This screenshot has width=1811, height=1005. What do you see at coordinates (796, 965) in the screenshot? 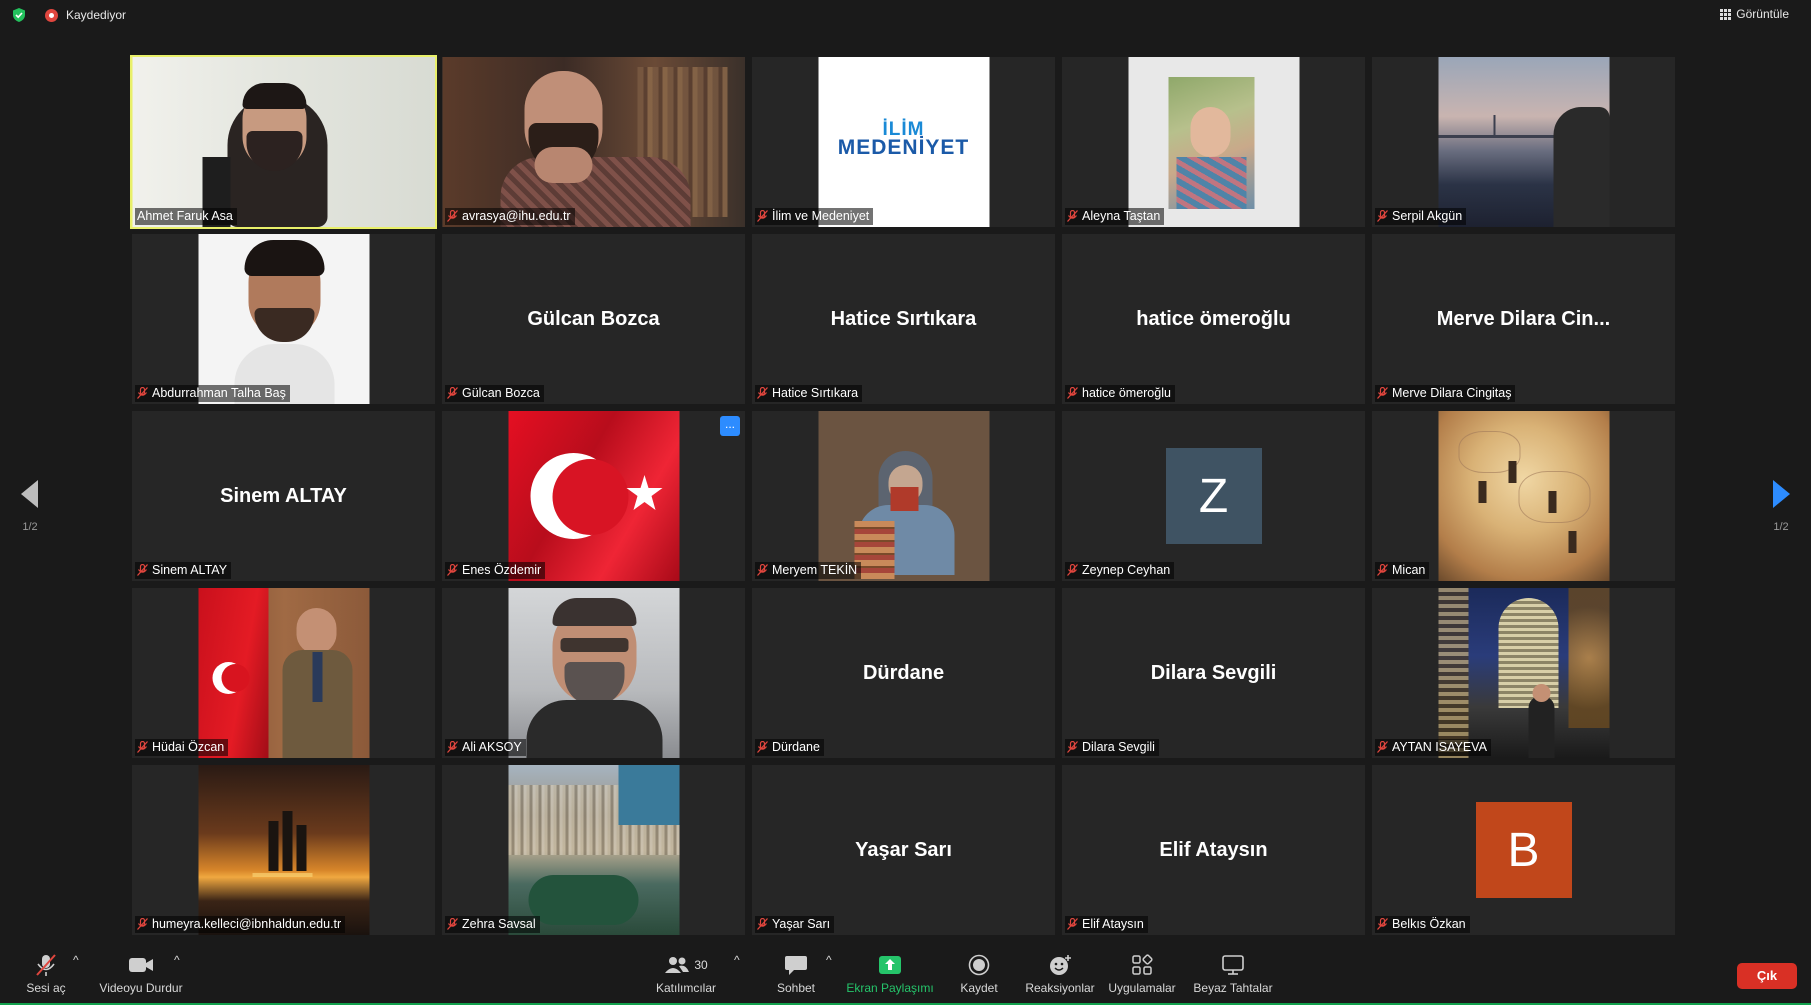
I see `chat-bubble-icon` at bounding box center [796, 965].